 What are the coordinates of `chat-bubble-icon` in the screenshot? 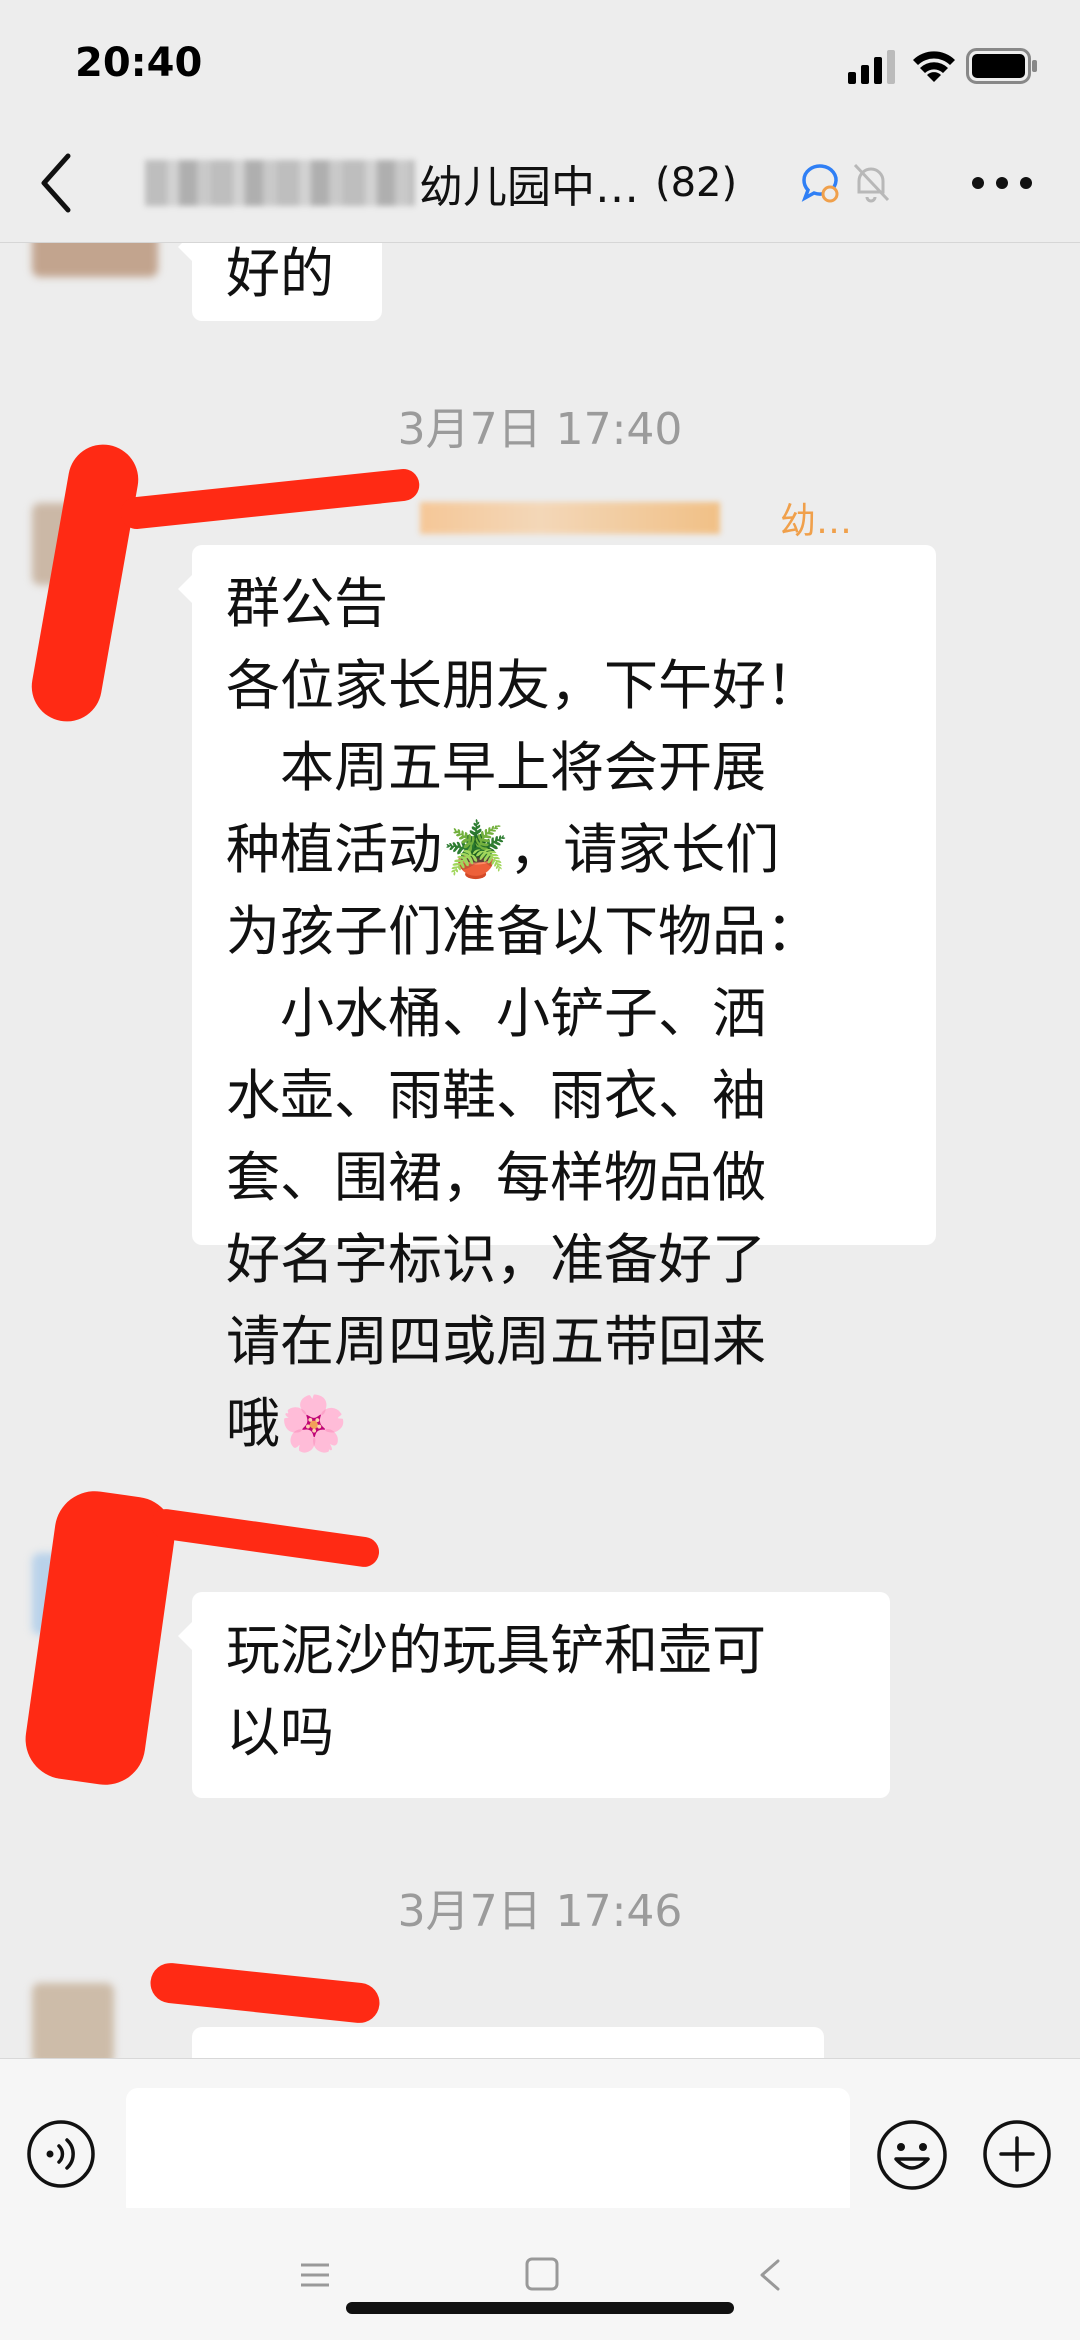 It's located at (820, 183).